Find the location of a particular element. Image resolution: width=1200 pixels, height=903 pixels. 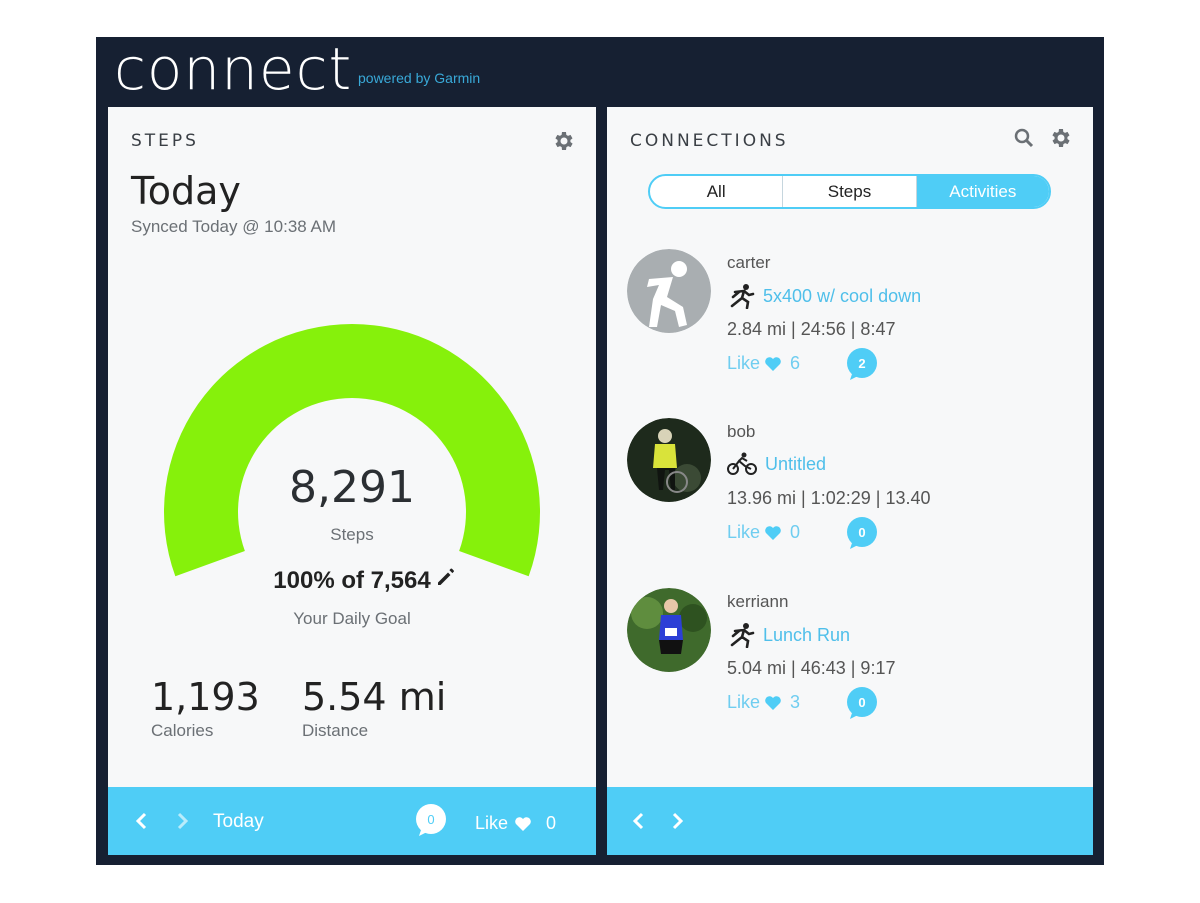

steps-count: 8,291 is located at coordinates (352, 487).